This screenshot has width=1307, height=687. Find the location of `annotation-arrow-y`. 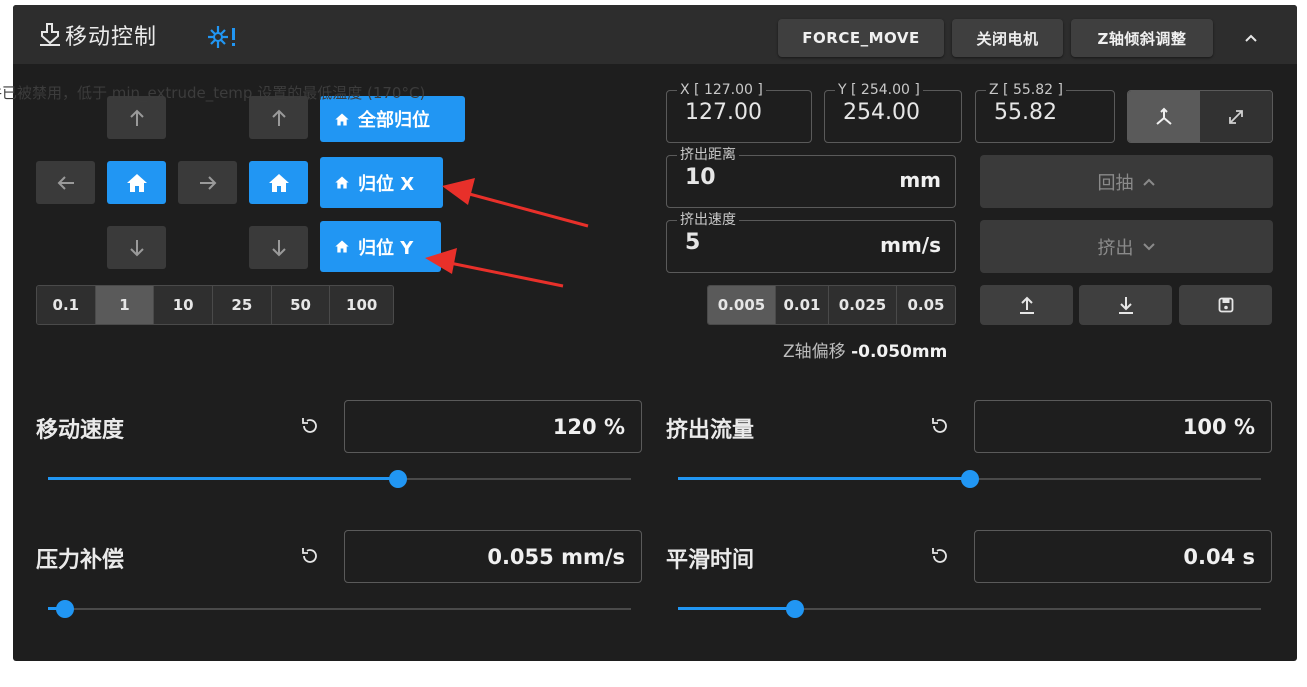

annotation-arrow-y is located at coordinates (494, 268).